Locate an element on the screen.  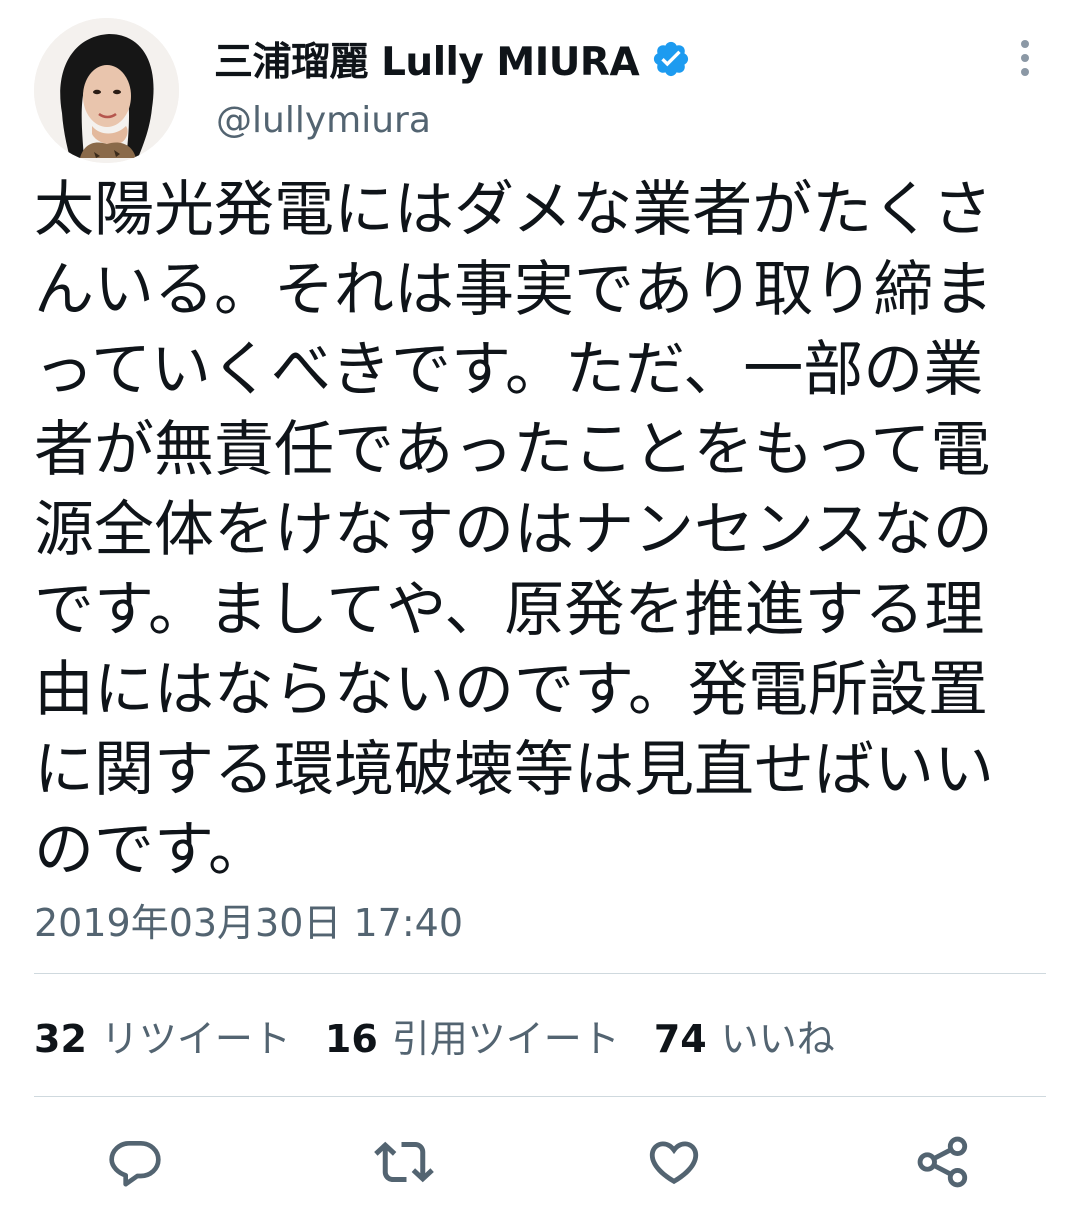
author-row: 三浦瑠麗 Lully MIURA is located at coordinates (452, 60).